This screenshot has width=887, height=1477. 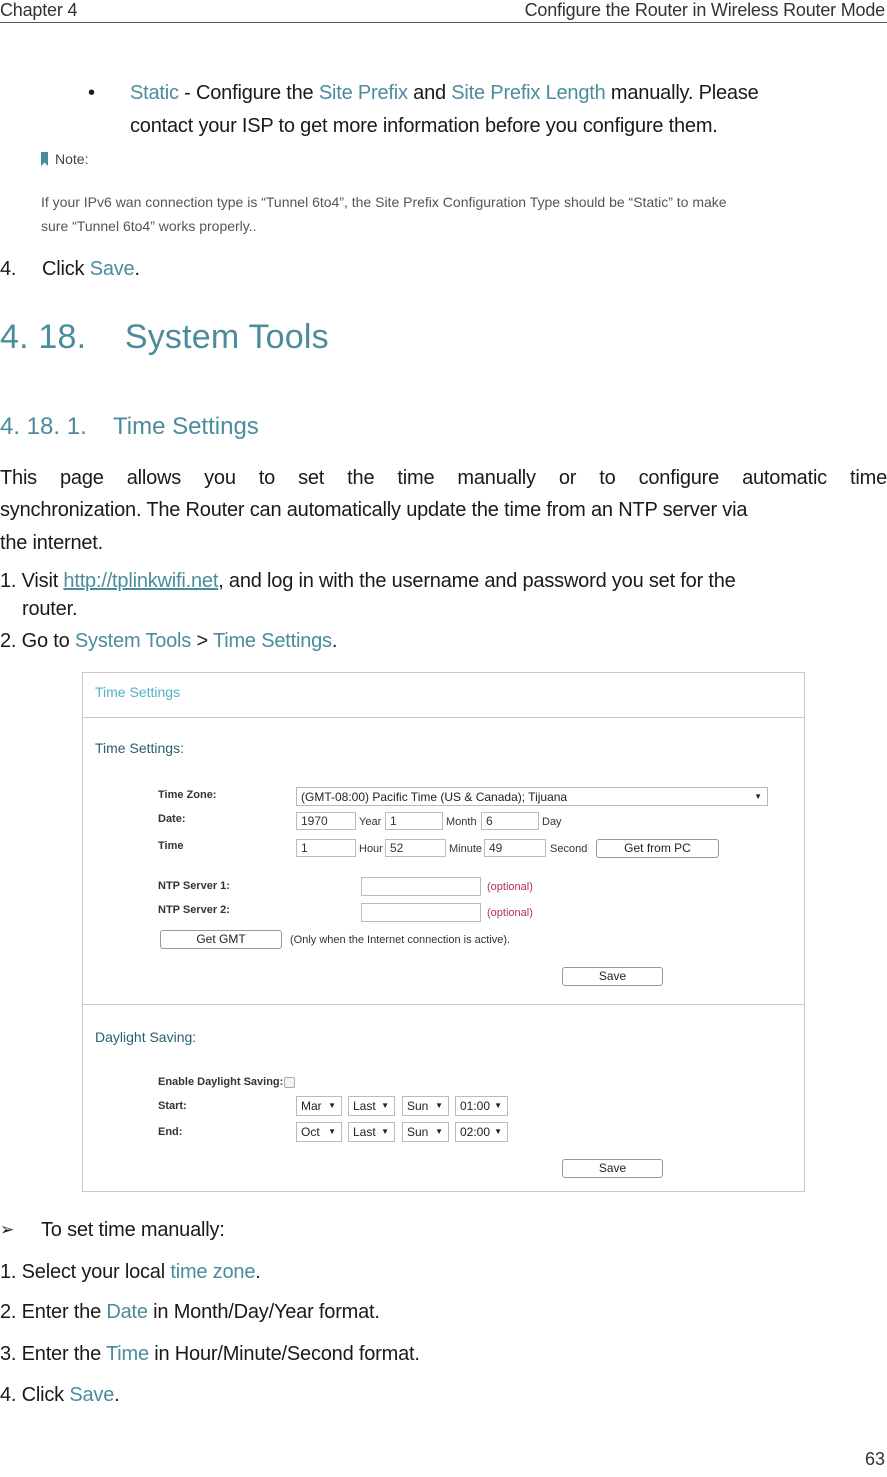 I want to click on month-unit: Month, so click(x=461, y=822).